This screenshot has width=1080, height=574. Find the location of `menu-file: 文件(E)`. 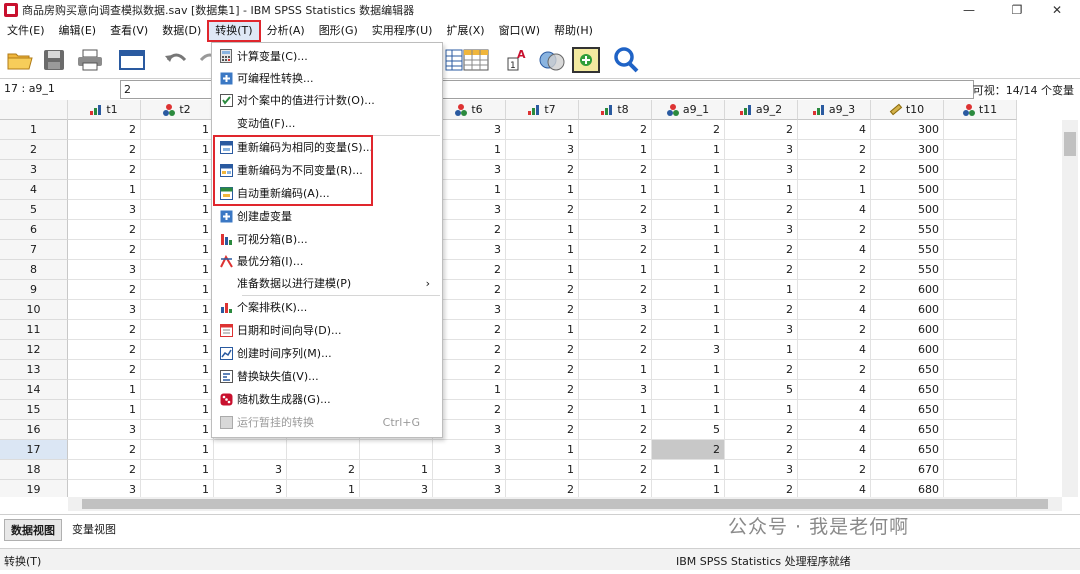

menu-file: 文件(E) is located at coordinates (26, 31).